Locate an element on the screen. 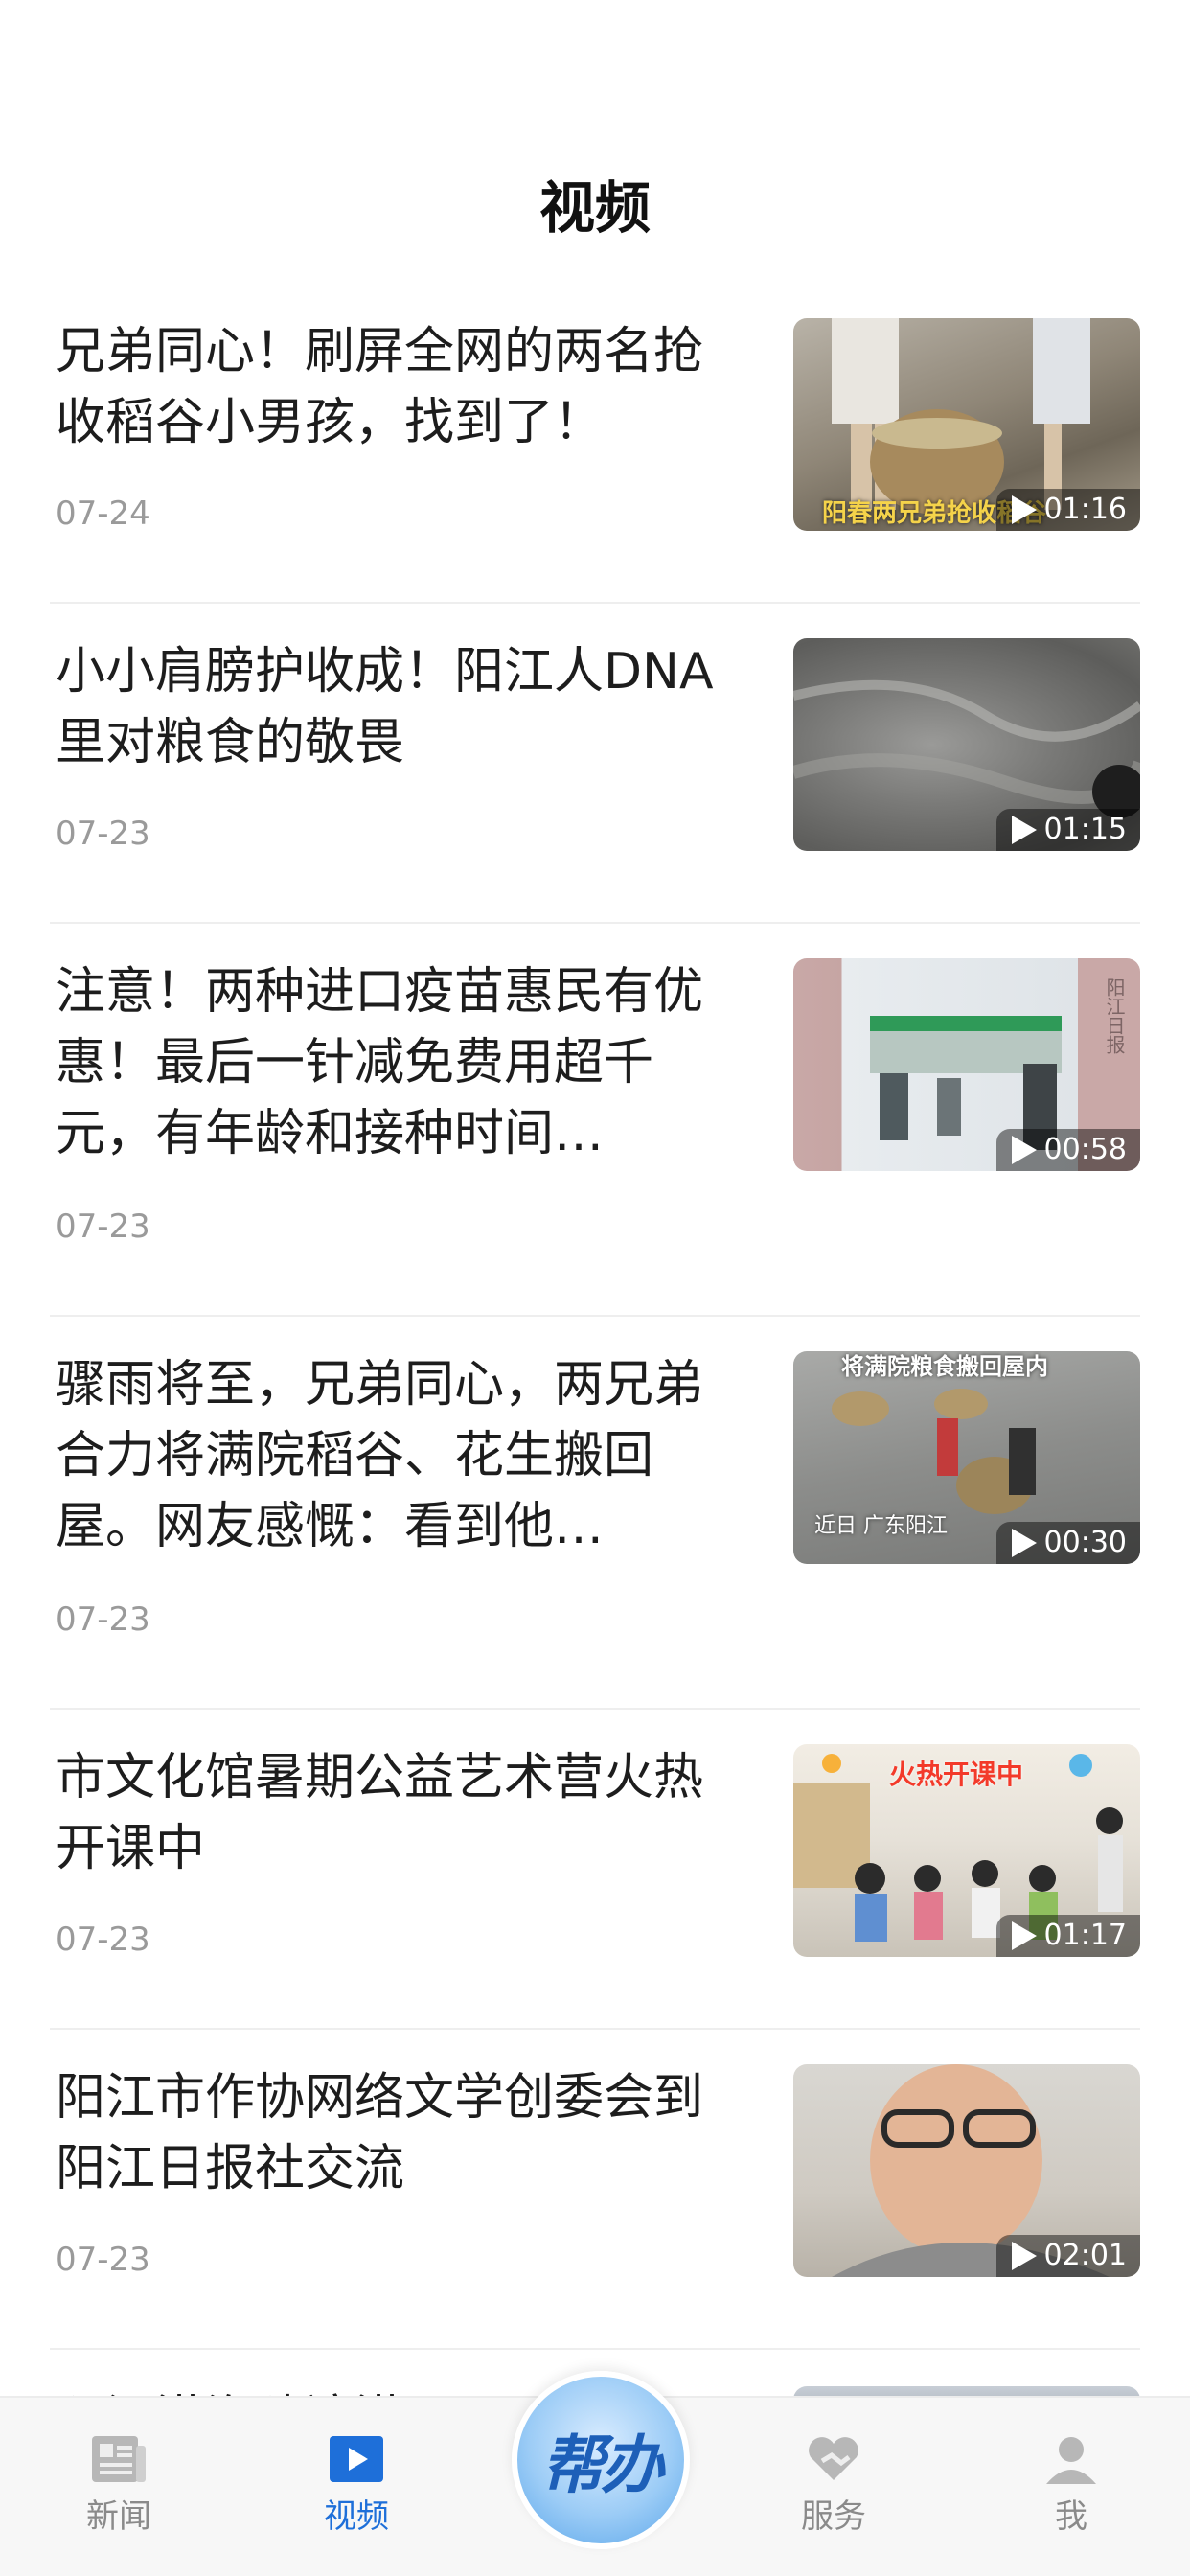 This screenshot has width=1190, height=2576. tab-label: 新闻 is located at coordinates (119, 2516).